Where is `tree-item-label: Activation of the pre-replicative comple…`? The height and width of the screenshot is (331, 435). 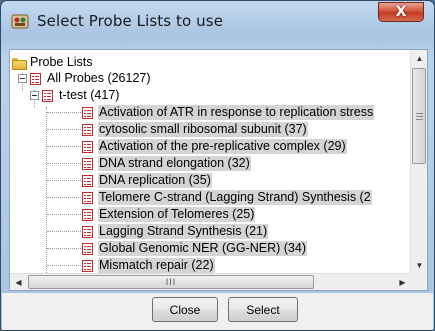 tree-item-label: Activation of the pre-replicative comple… is located at coordinates (222, 146).